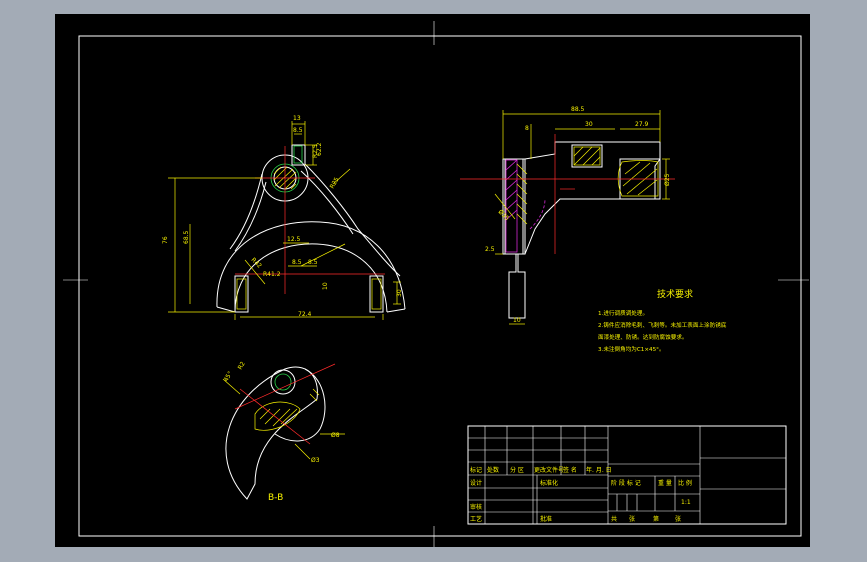 The width and height of the screenshot is (867, 562). I want to click on section-label: B-B, so click(275, 498).